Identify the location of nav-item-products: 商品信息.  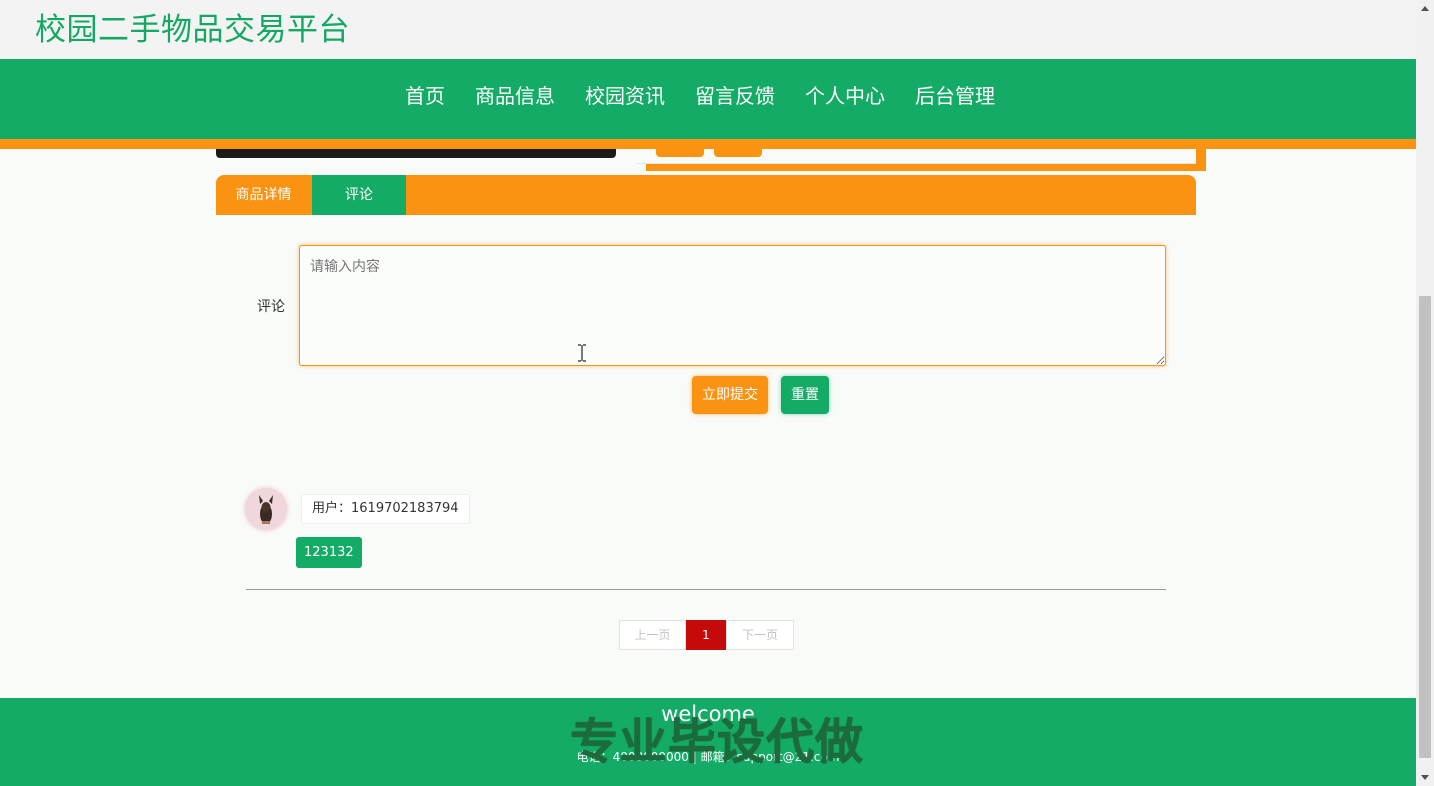
(515, 96).